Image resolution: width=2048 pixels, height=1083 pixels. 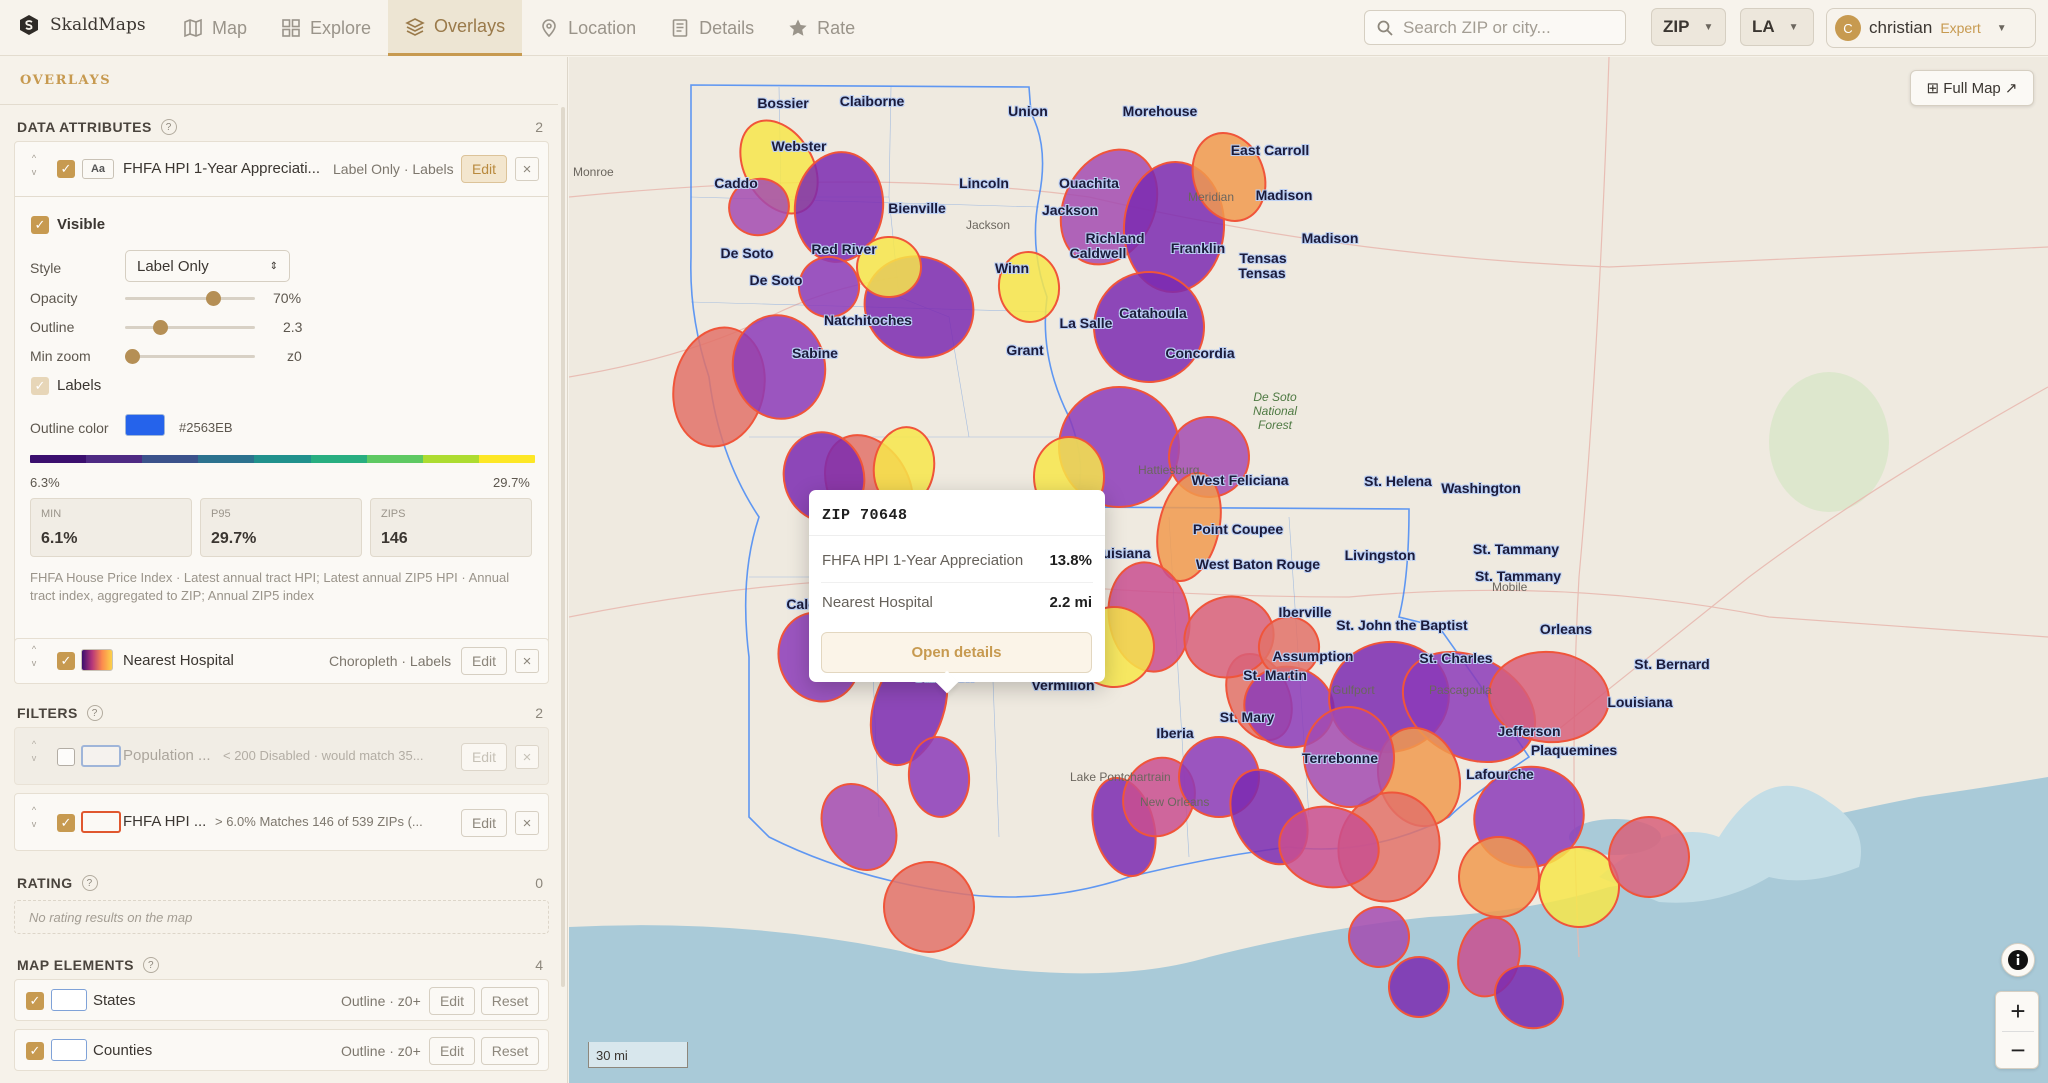 What do you see at coordinates (539, 965) in the screenshot?
I see `map-elements-count: 4` at bounding box center [539, 965].